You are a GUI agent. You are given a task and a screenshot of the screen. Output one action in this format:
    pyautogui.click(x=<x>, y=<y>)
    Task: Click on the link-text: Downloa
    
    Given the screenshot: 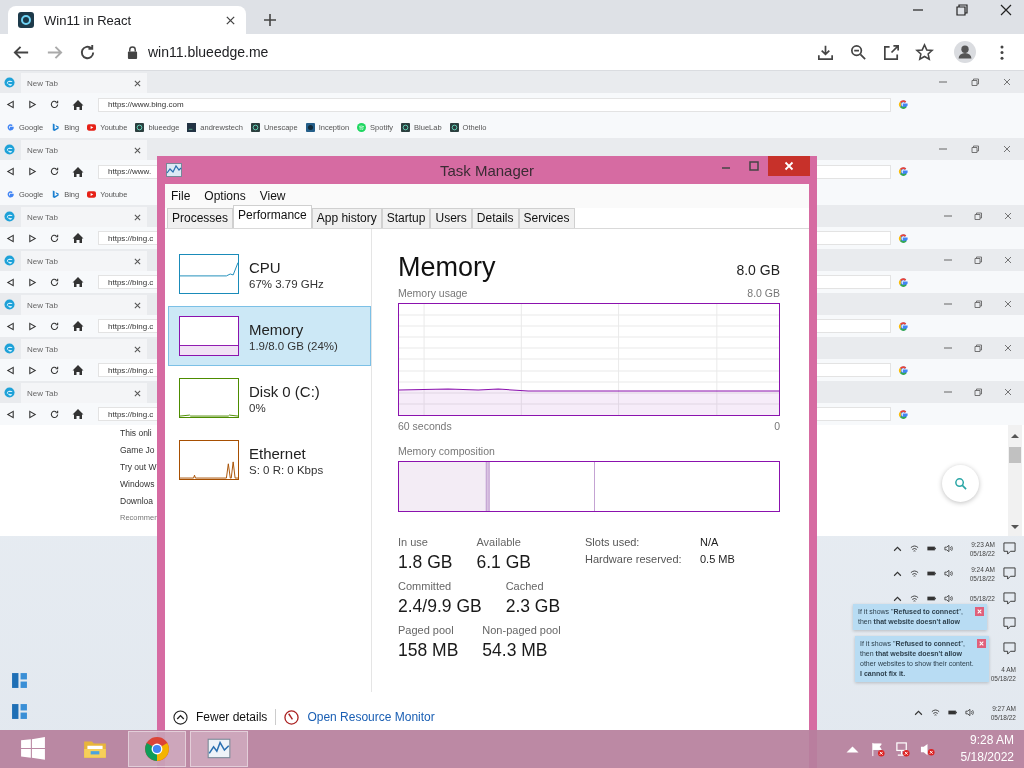 What is the action you would take?
    pyautogui.click(x=137, y=501)
    